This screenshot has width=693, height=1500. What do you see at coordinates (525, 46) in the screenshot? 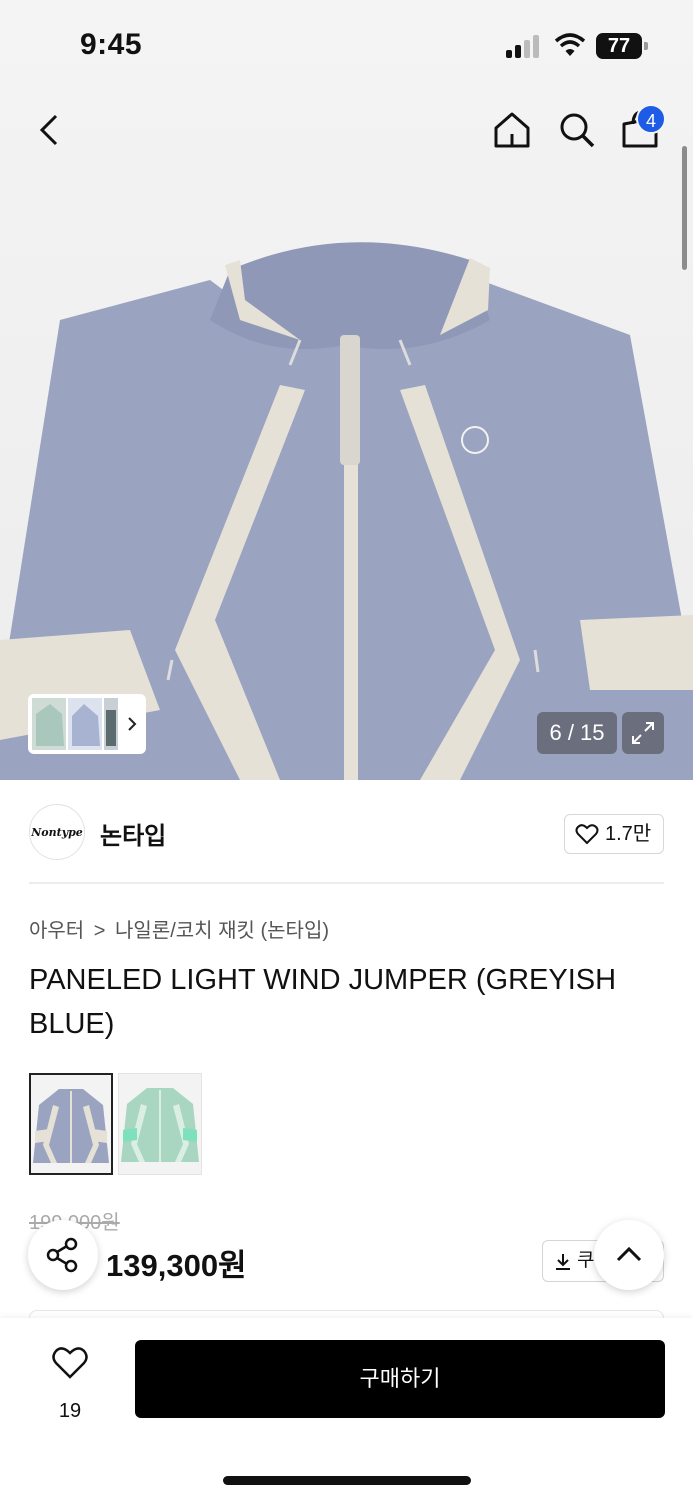
I see `signal-icon` at bounding box center [525, 46].